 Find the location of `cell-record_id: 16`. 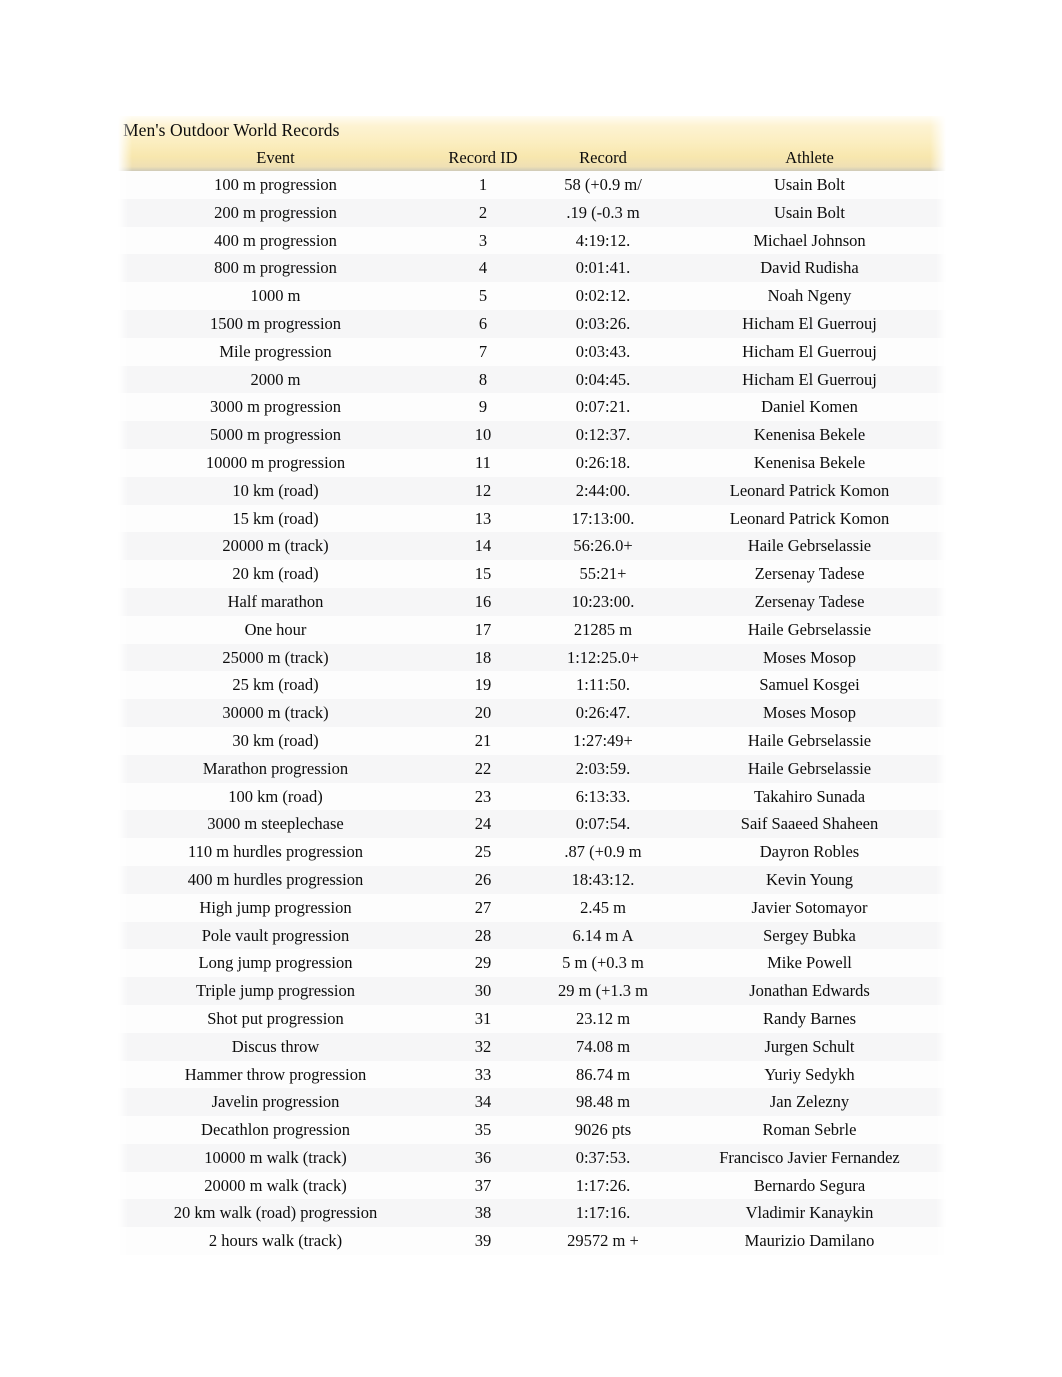

cell-record_id: 16 is located at coordinates (483, 601).